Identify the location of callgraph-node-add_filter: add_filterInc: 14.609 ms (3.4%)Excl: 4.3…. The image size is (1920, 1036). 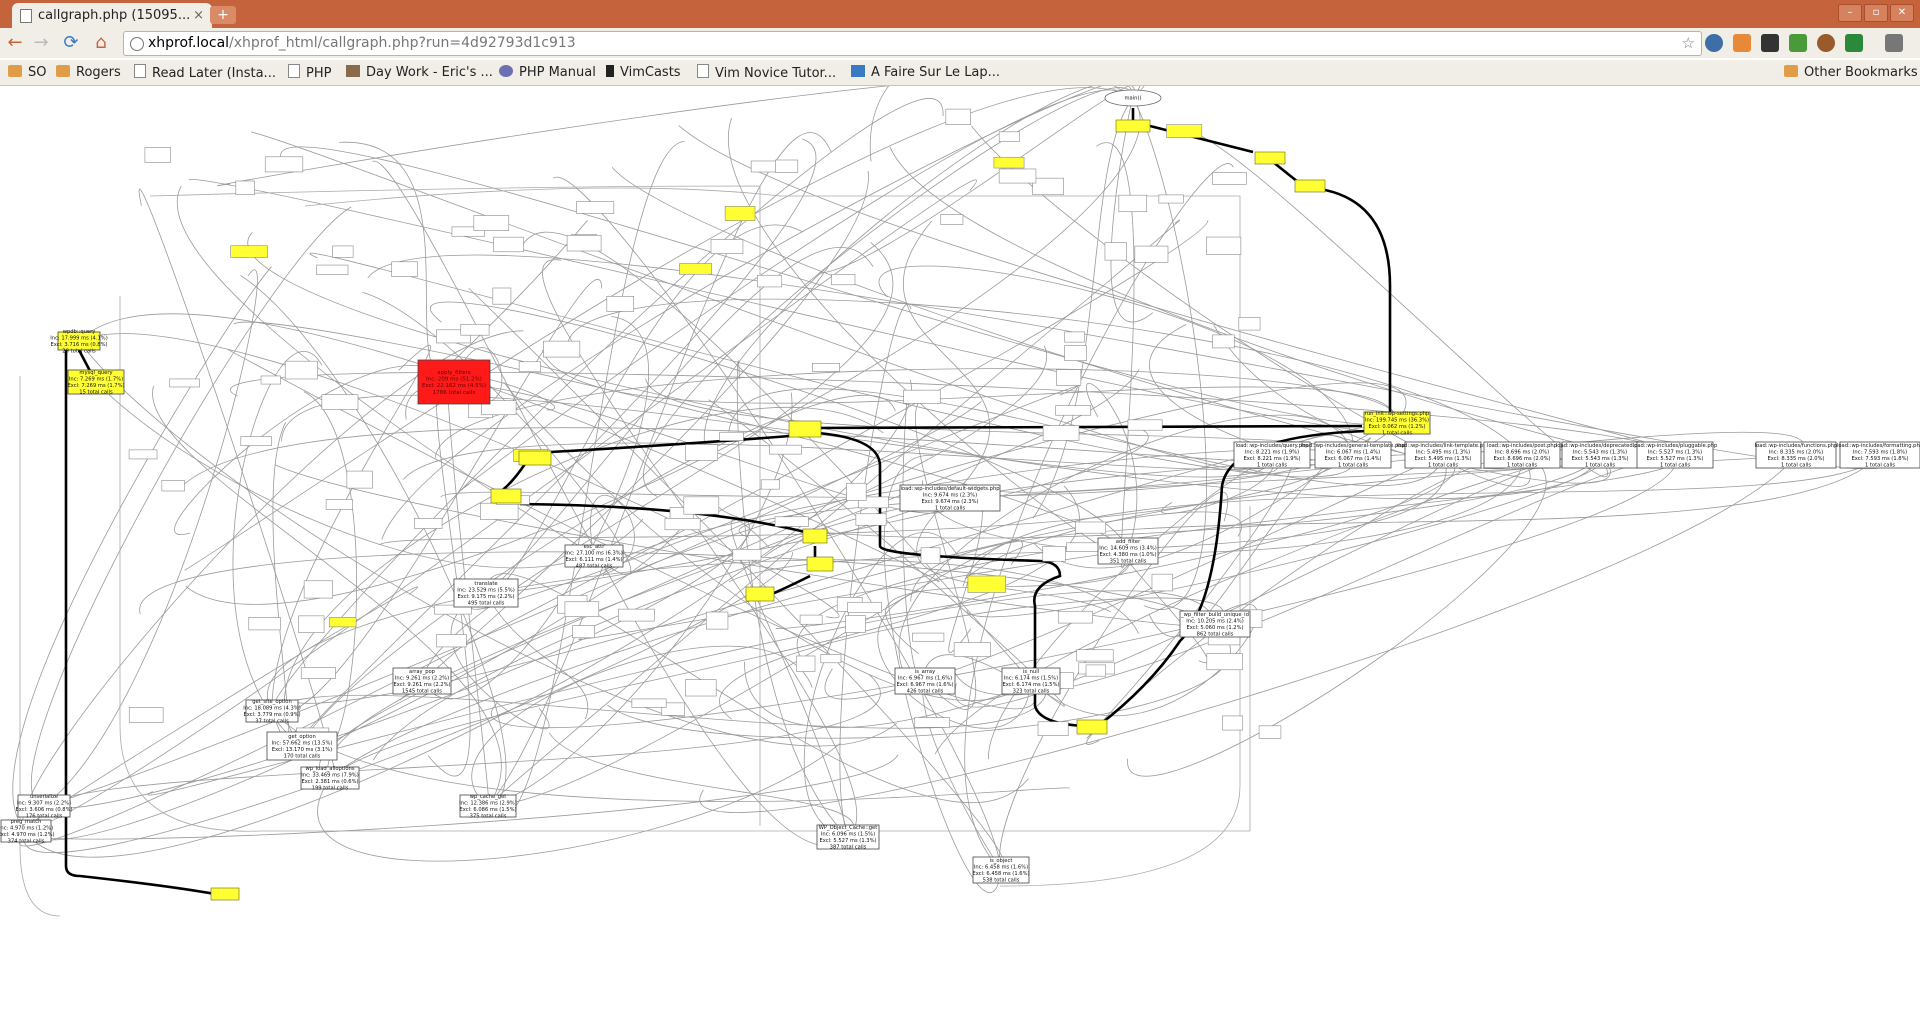
(1128, 551).